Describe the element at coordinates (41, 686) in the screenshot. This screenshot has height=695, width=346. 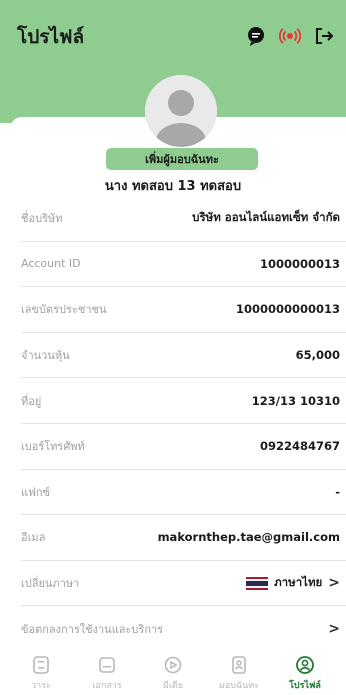
I see `nav-label: วาระ` at that location.